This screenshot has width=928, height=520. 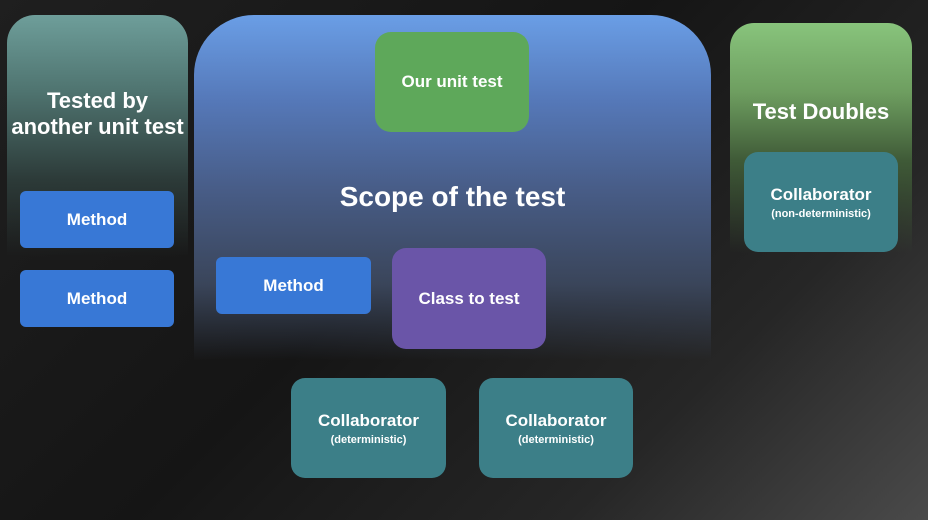 I want to click on our-unit-test-box: Our unit test, so click(x=452, y=82).